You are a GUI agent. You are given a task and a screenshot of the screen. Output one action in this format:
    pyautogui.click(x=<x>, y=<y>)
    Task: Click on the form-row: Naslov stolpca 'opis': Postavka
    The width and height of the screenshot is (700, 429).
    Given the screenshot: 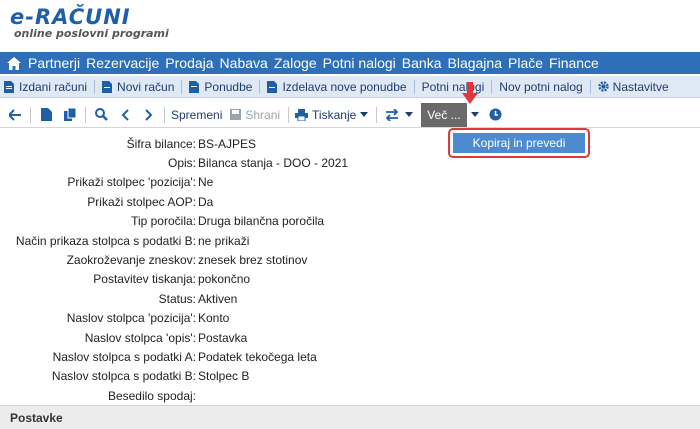 What is the action you would take?
    pyautogui.click(x=350, y=337)
    